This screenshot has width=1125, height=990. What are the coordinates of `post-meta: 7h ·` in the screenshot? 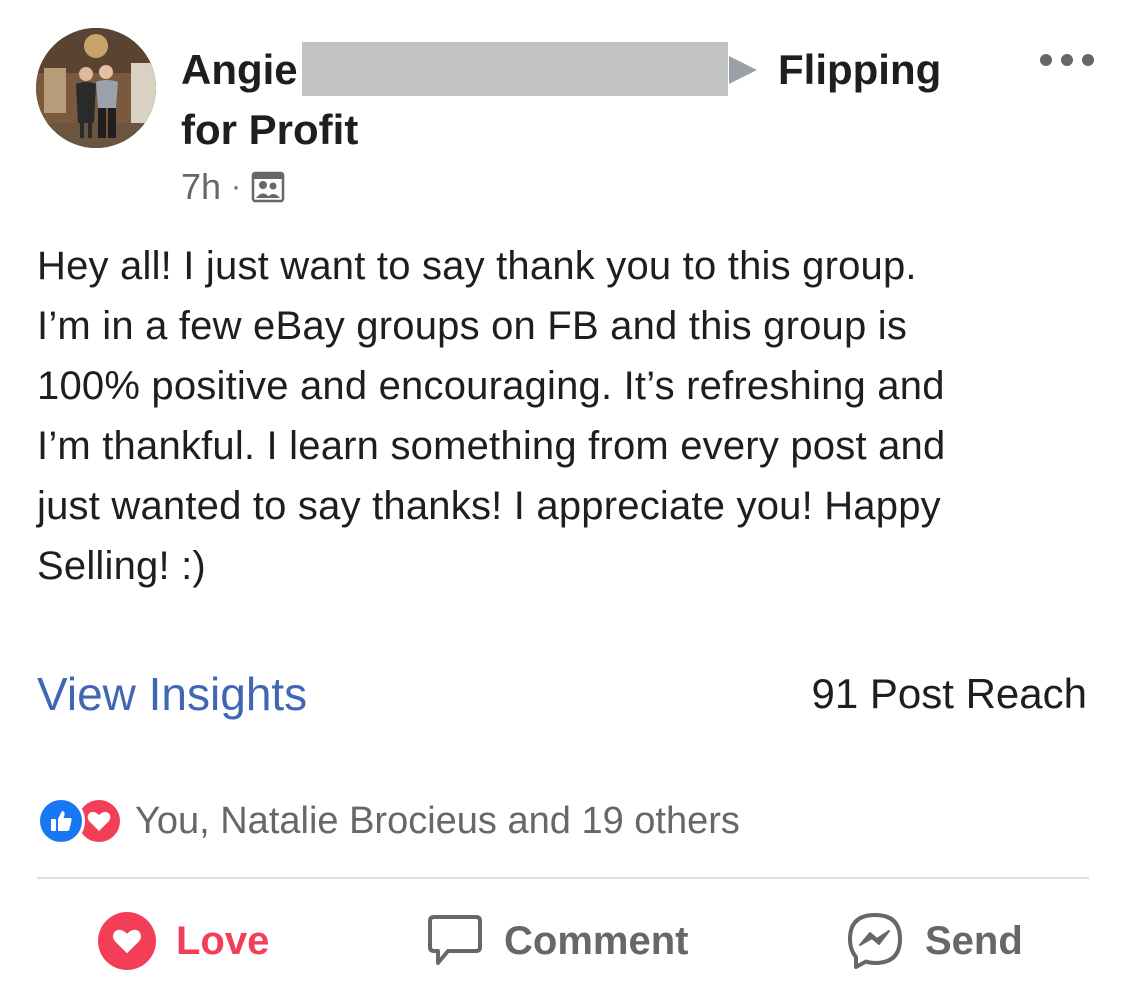 It's located at (233, 187).